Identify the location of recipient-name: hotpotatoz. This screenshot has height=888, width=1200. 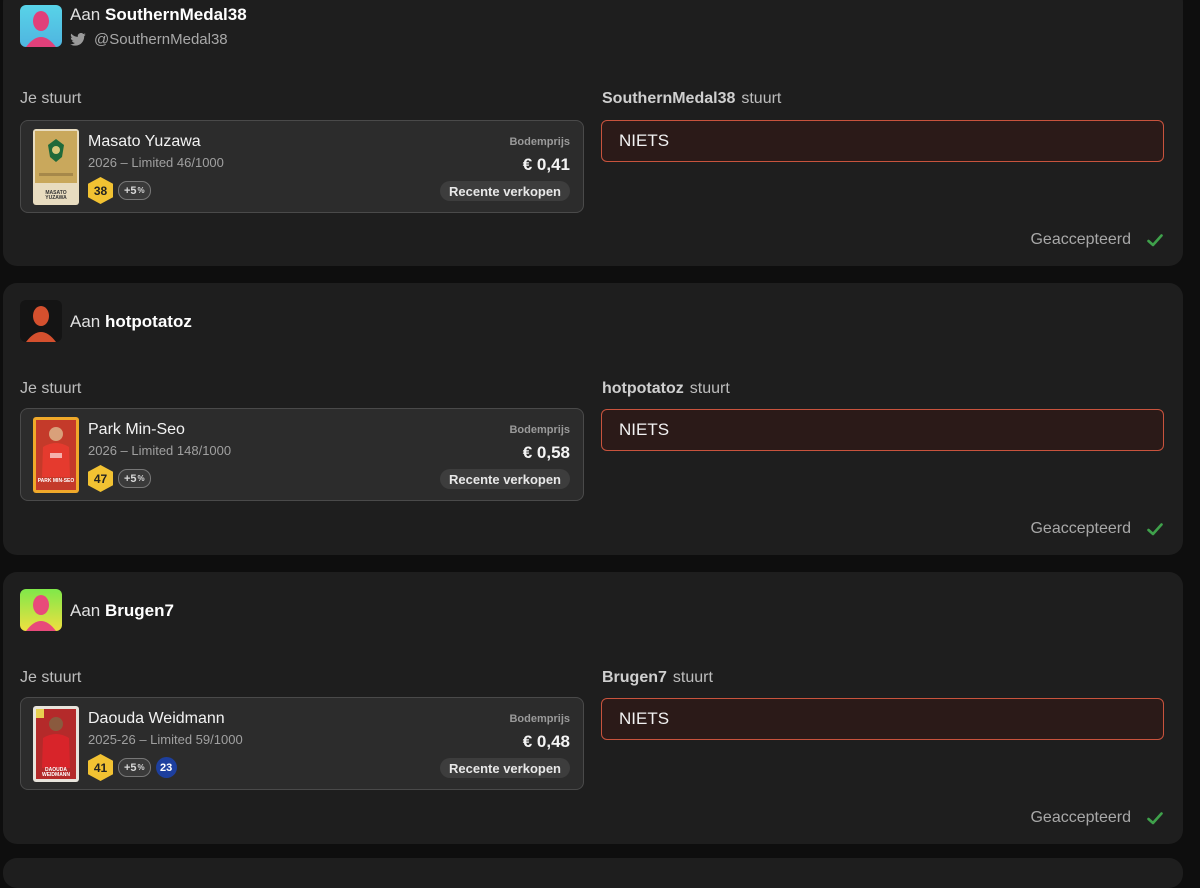
(148, 321).